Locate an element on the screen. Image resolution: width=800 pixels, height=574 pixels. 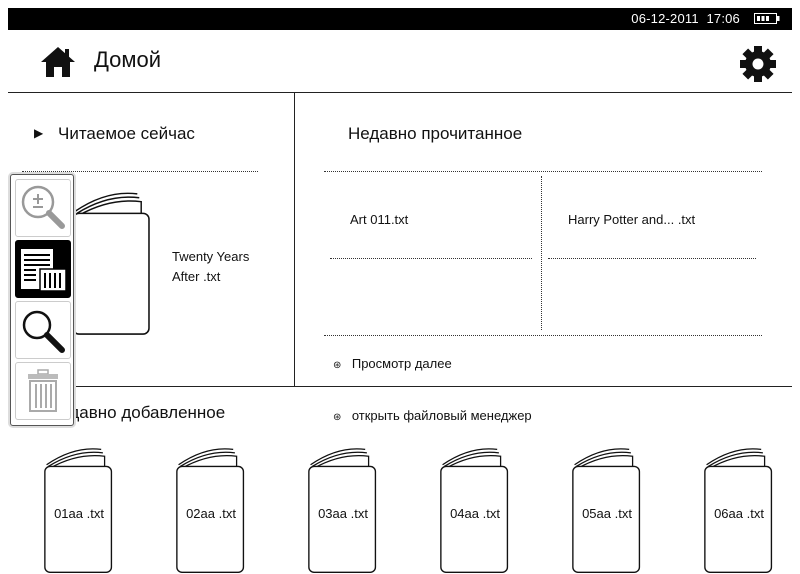
book-item: 05aa .txt is located at coordinates (607, 509).